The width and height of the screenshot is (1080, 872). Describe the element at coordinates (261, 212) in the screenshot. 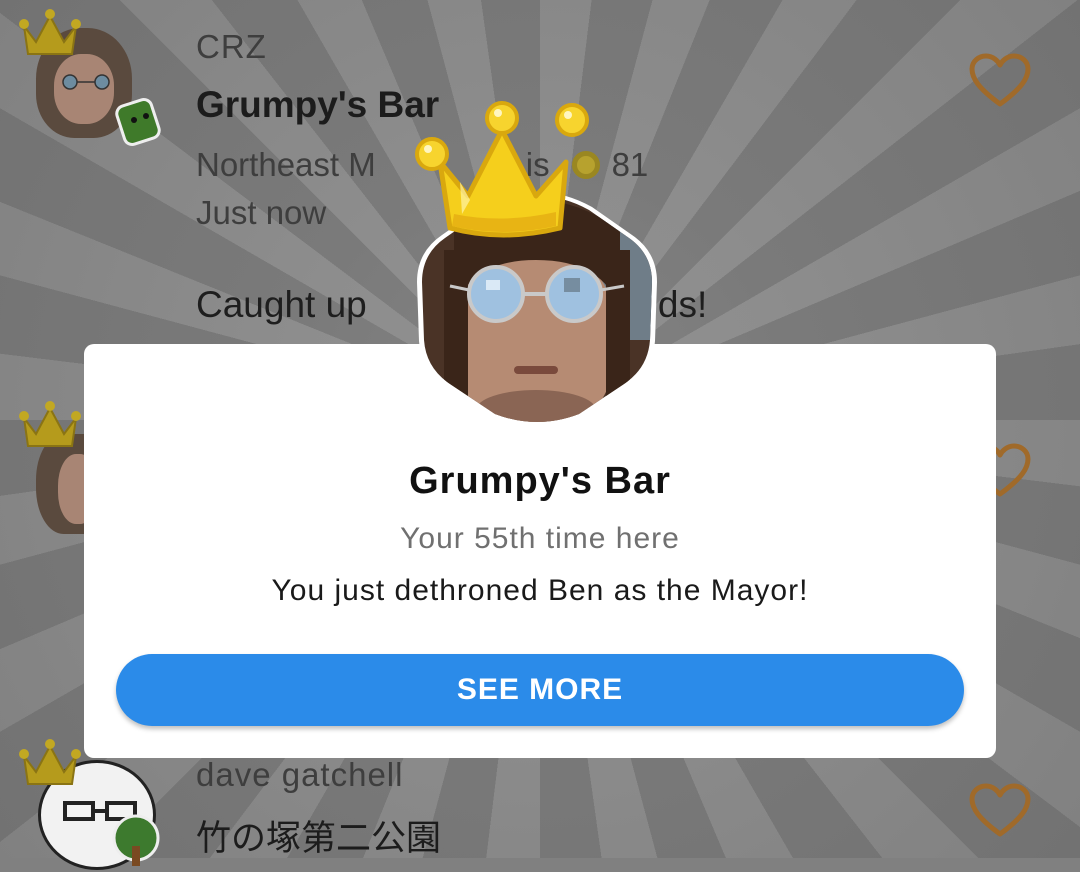

I see `feed-timestamp: Just now` at that location.